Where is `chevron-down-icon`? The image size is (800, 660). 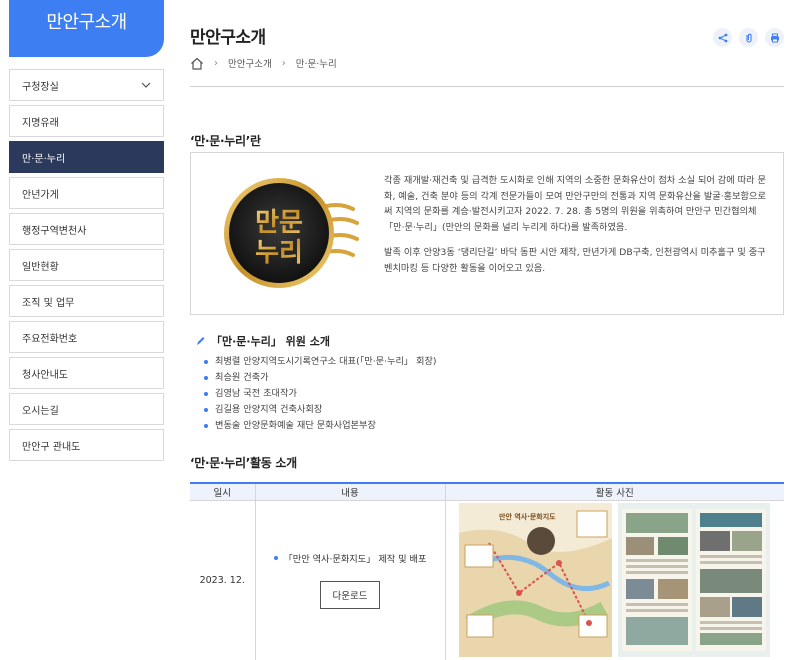 chevron-down-icon is located at coordinates (146, 85).